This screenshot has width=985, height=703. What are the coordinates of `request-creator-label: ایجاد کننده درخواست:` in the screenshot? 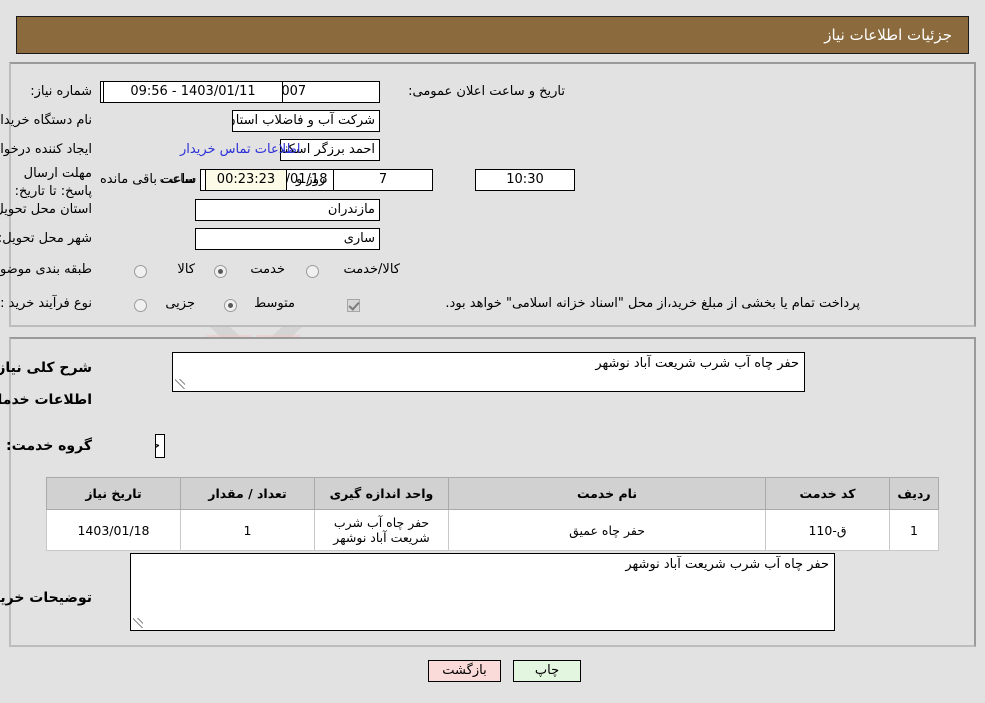 It's located at (46, 149).